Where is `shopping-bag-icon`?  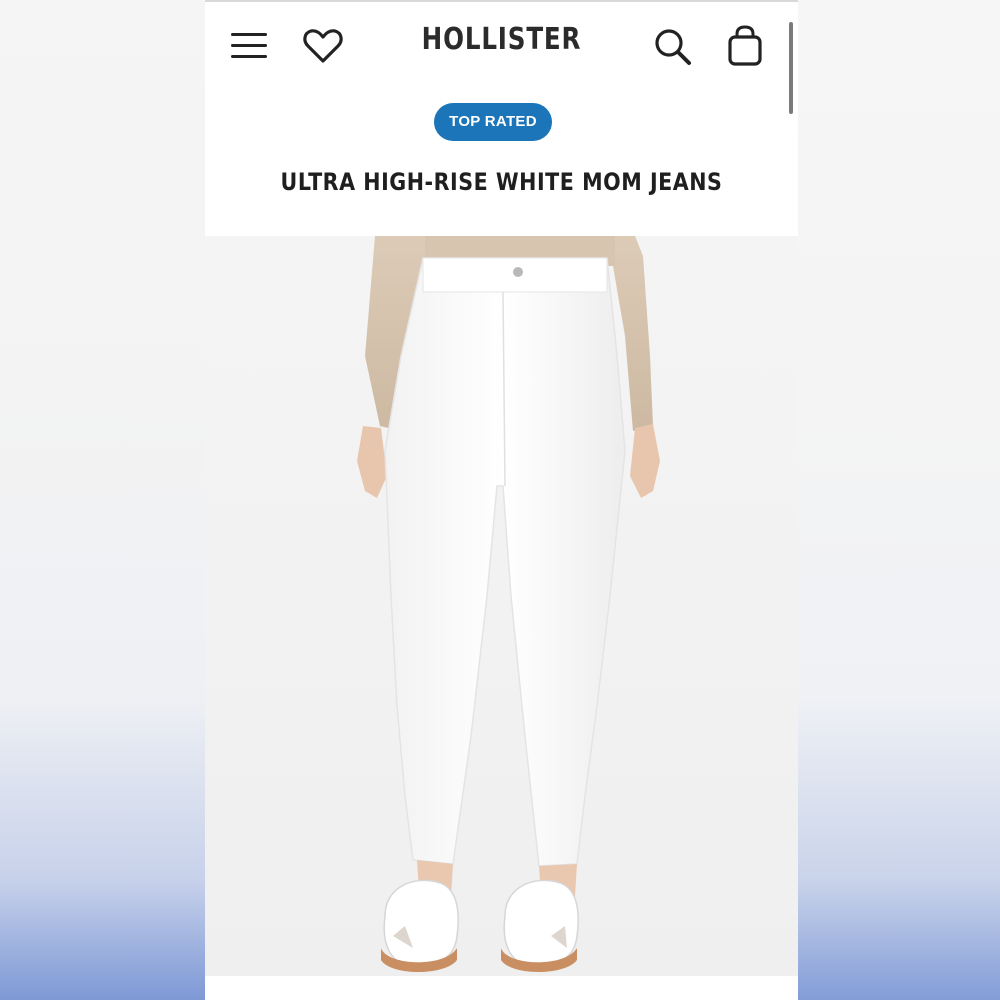
shopping-bag-icon is located at coordinates (745, 46).